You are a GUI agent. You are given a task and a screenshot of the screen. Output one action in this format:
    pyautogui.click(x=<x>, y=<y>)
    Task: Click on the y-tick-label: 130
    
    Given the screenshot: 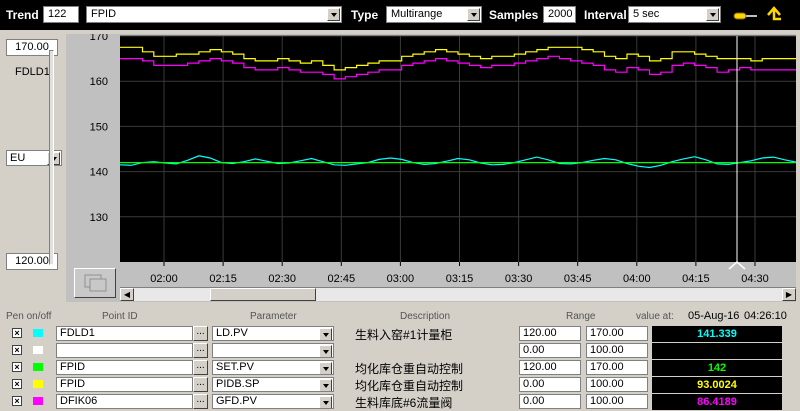 What is the action you would take?
    pyautogui.click(x=99, y=218)
    